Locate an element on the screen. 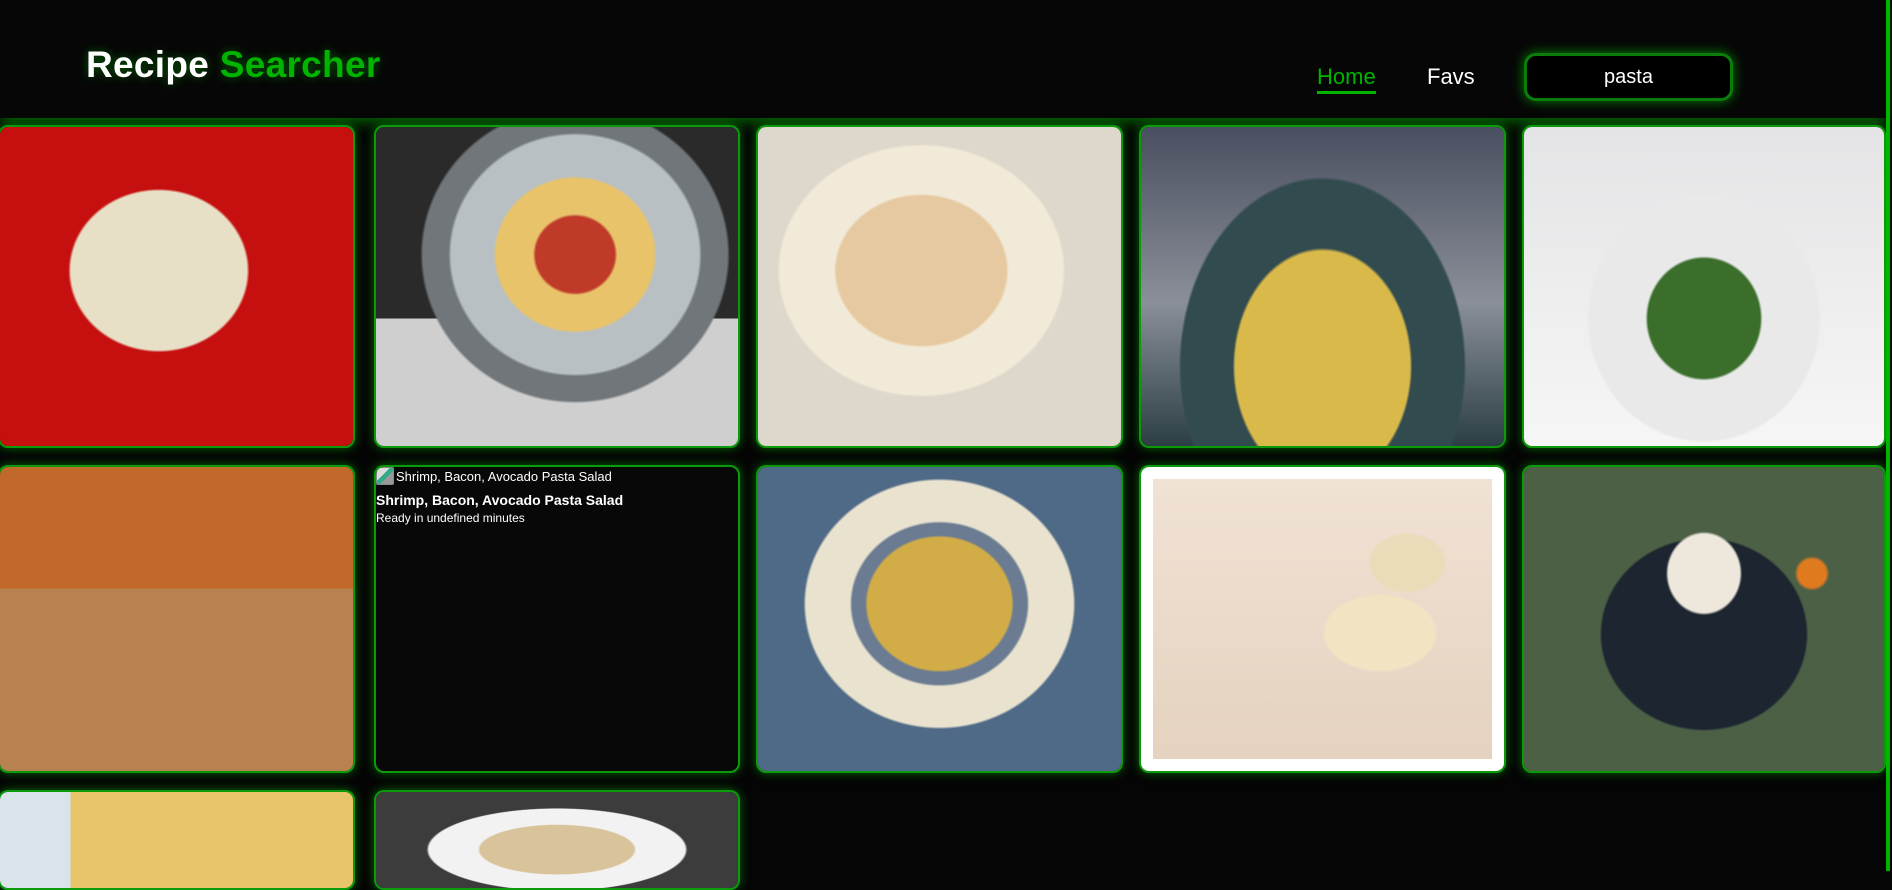 This screenshot has width=1892, height=890. recipe-title: Shrimp, Bacon, Avocado Pasta Salad is located at coordinates (557, 500).